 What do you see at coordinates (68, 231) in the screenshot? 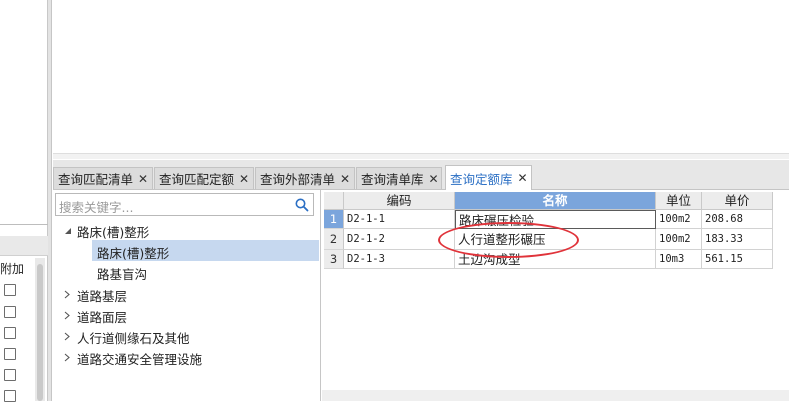
I see `expanded-arrow-icon` at bounding box center [68, 231].